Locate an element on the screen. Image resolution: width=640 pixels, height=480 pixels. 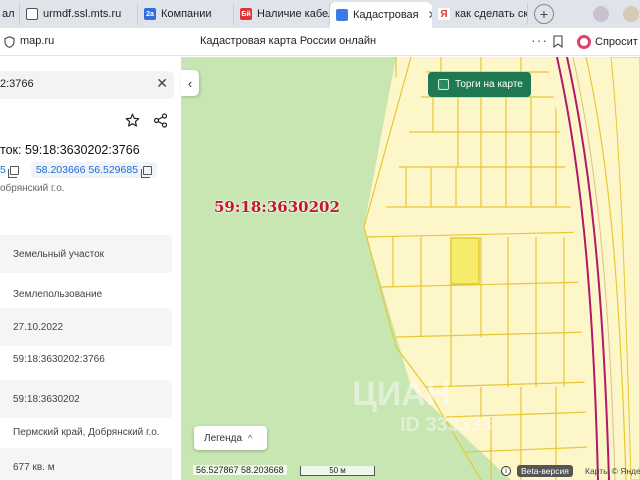
property-value: 59:18:3630202 is located at coordinates (46, 399).